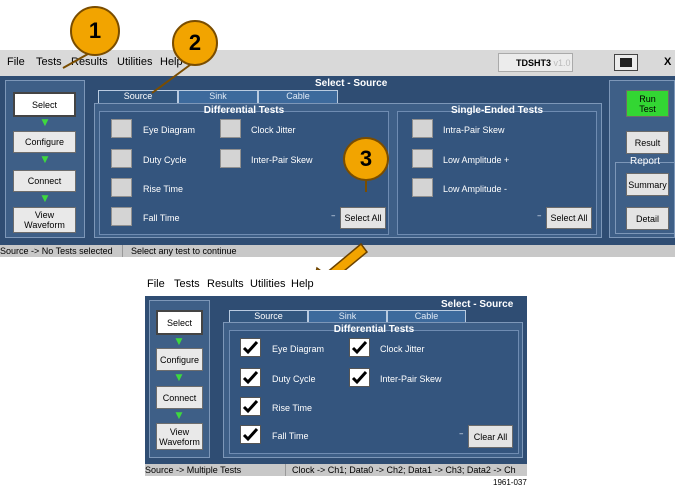 The image size is (675, 491). What do you see at coordinates (290, 436) in the screenshot?
I see `fall-time-label: Fall Time` at bounding box center [290, 436].